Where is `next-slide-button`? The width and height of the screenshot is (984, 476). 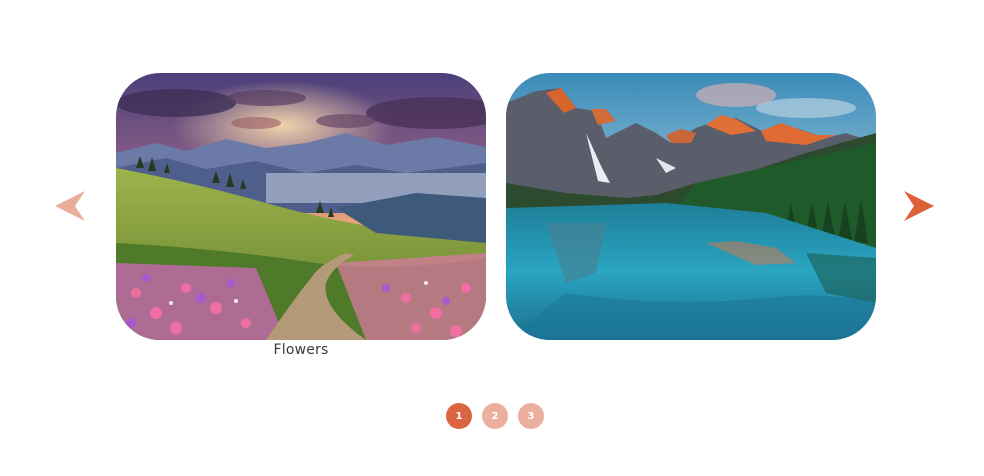 next-slide-button is located at coordinates (919, 206).